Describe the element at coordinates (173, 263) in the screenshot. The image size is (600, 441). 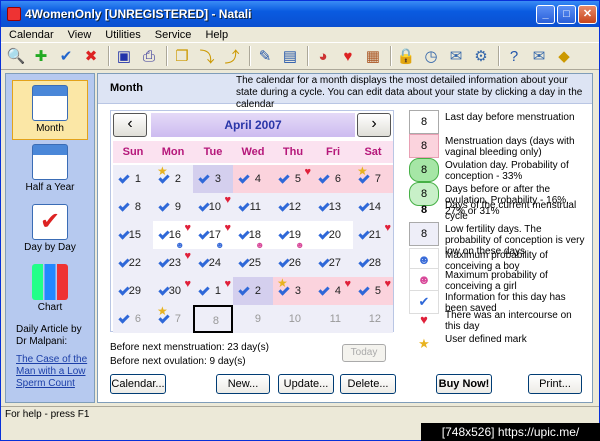
I see `calendar-day: 23 ♥` at that location.